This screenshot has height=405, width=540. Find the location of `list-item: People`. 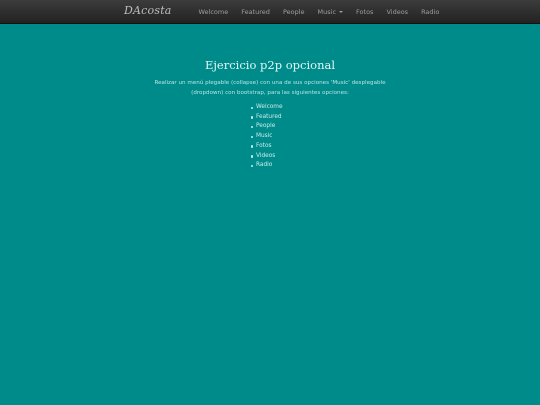

list-item: People is located at coordinates (267, 127).